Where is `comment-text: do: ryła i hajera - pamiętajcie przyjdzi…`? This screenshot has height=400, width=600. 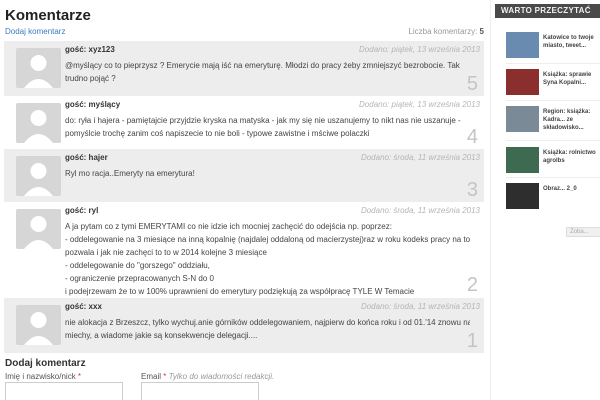 comment-text: do: ryła i hajera - pamiętajcie przyjdzi… is located at coordinates (267, 127).